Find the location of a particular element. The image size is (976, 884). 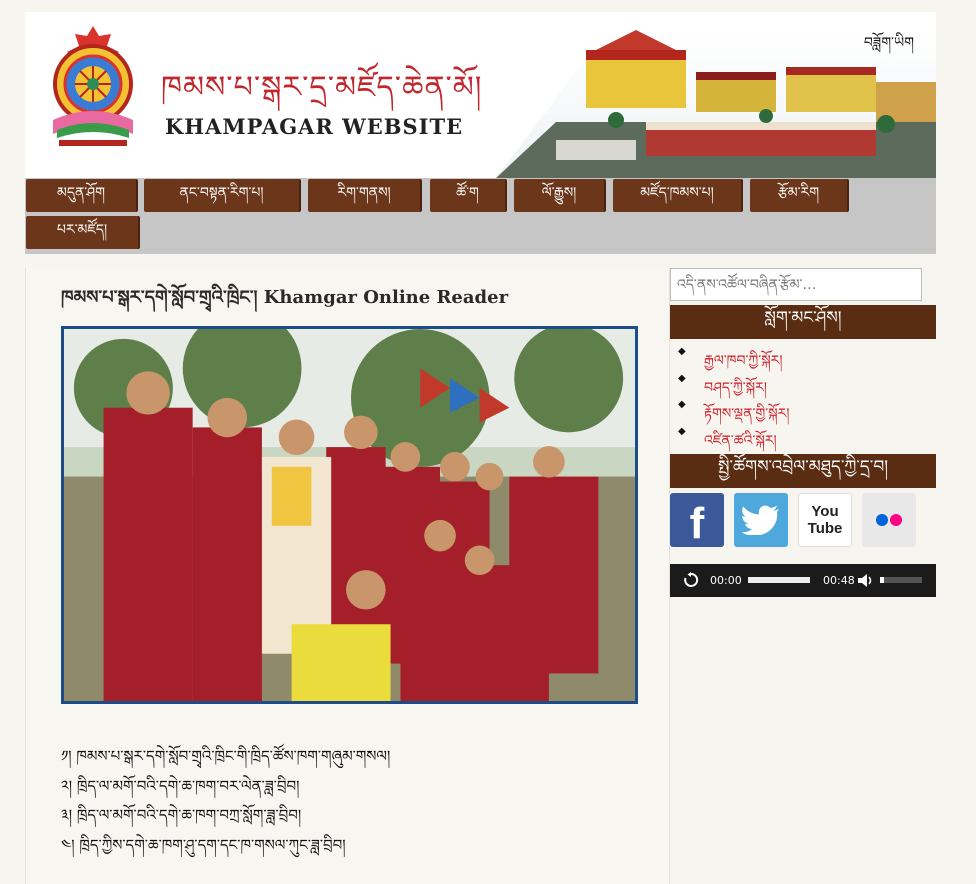

sidebar-link: བཤད་ཀྱི་སྐོར། is located at coordinates (733, 384).